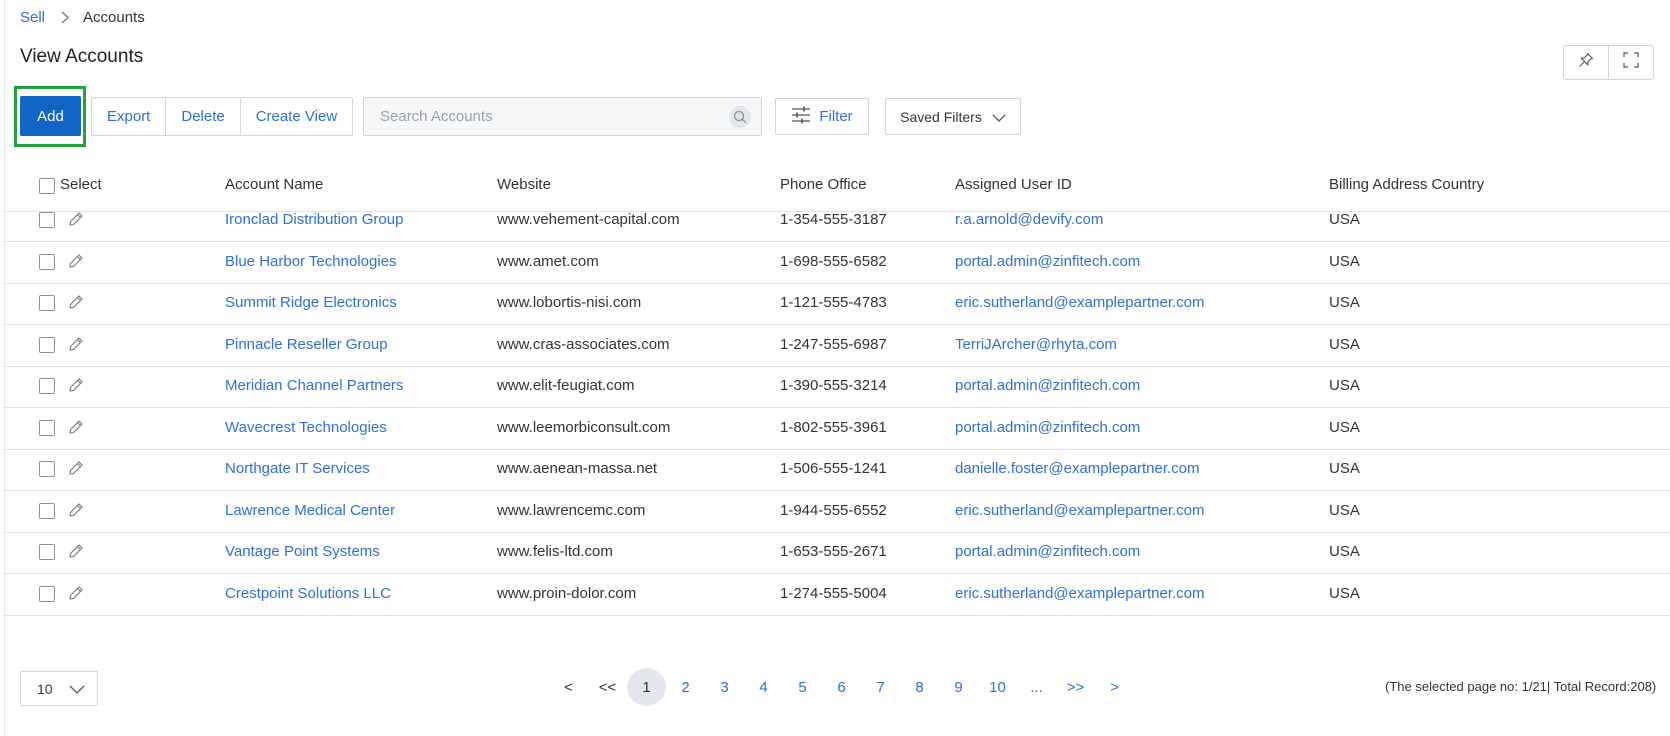  What do you see at coordinates (607, 687) in the screenshot?
I see `first-page-button: <<` at bounding box center [607, 687].